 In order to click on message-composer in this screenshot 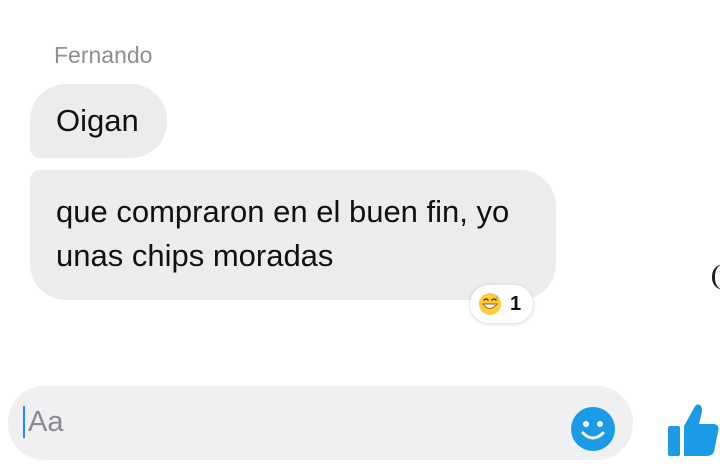, I will do `click(320, 423)`.